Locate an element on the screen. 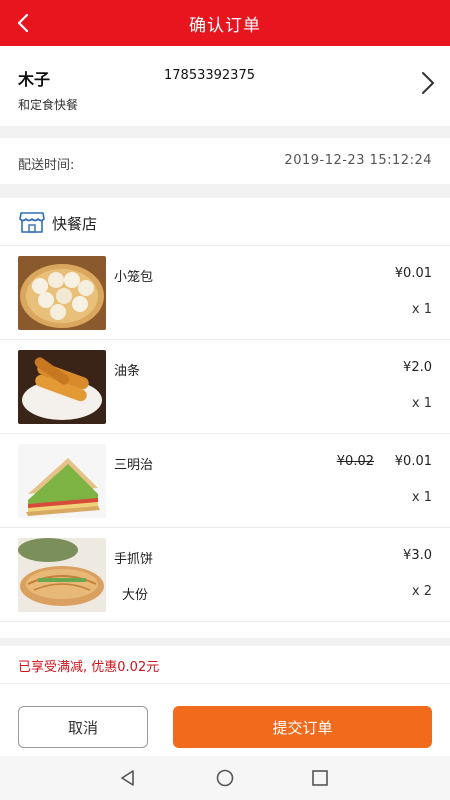  item-original-price: ¥0.02 is located at coordinates (355, 461).